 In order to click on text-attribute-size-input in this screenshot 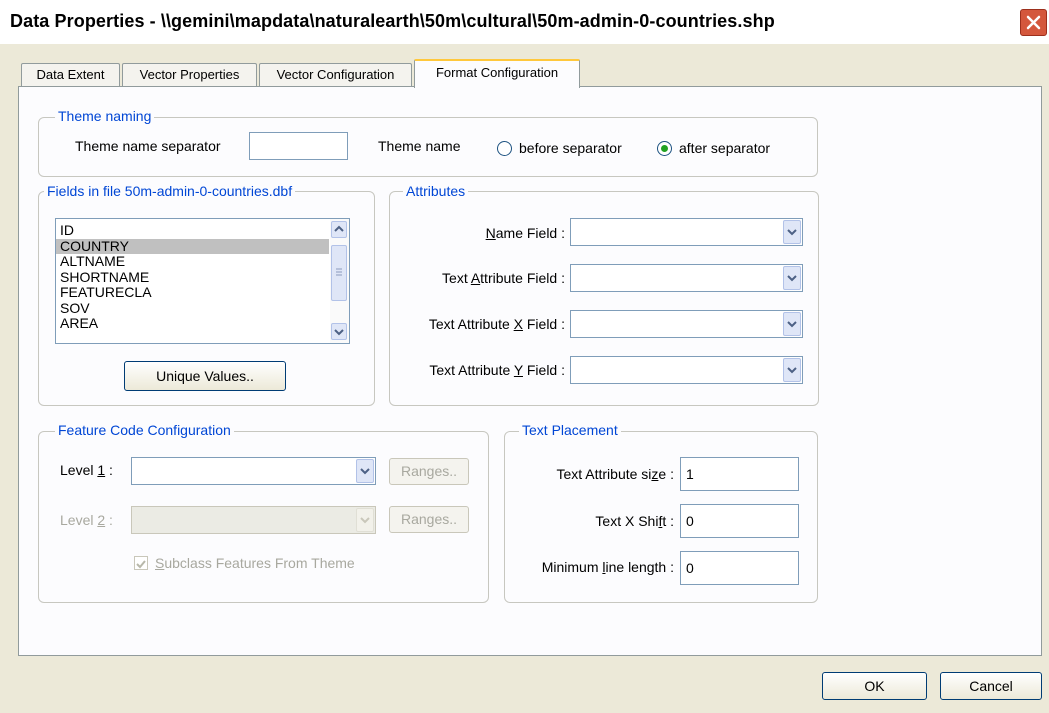, I will do `click(739, 474)`.